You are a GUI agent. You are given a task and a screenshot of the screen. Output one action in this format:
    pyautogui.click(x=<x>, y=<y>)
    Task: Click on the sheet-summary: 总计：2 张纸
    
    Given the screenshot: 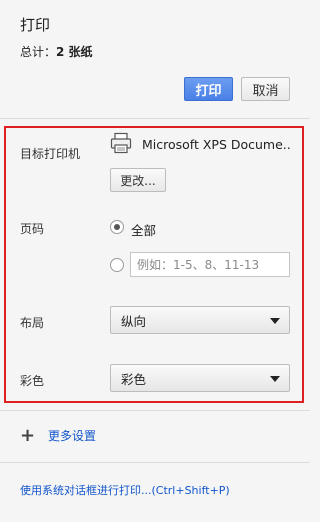 What is the action you would take?
    pyautogui.click(x=56, y=51)
    